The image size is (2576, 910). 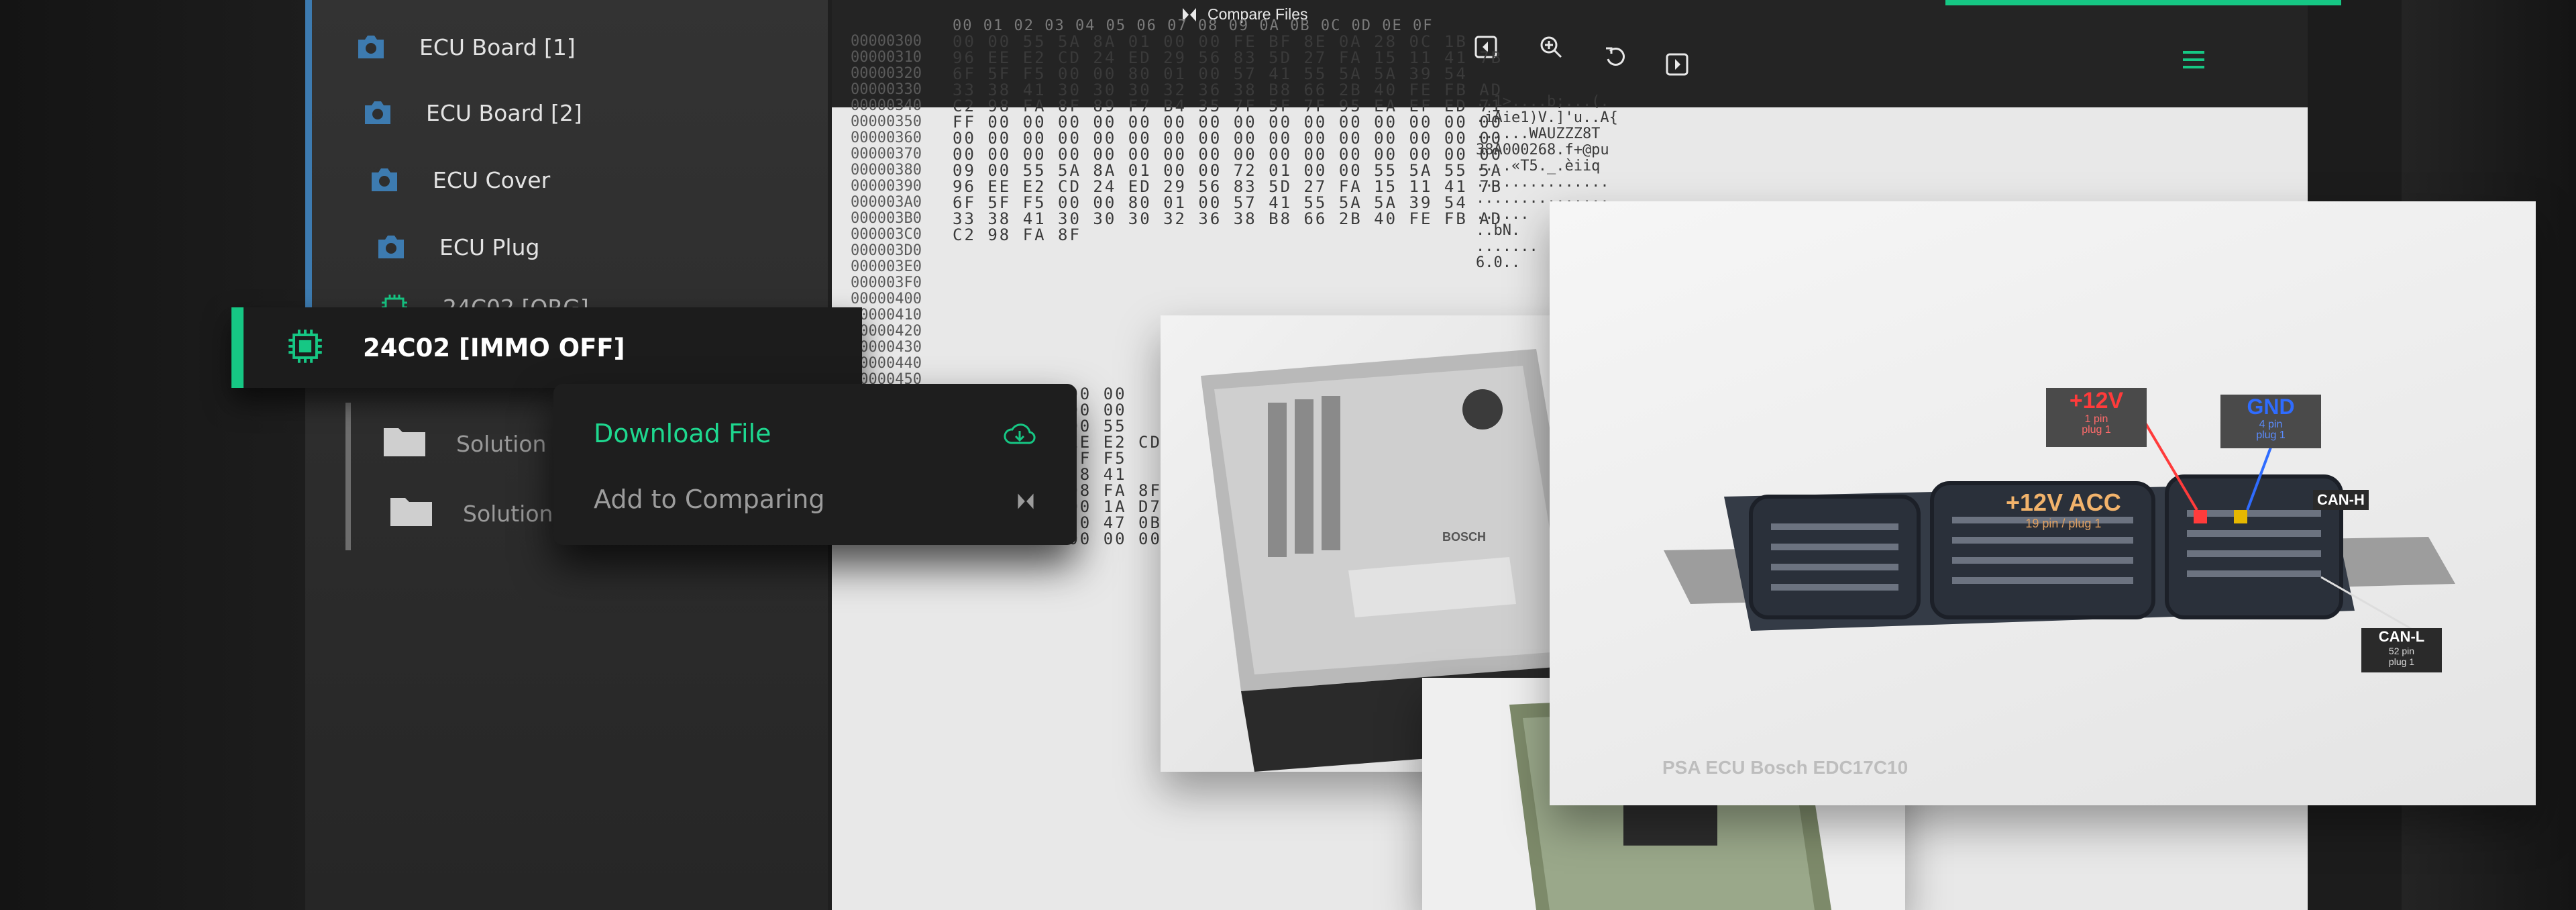 I want to click on sidebar-item-ecu-plug: ECU Plug, so click(x=455, y=247).